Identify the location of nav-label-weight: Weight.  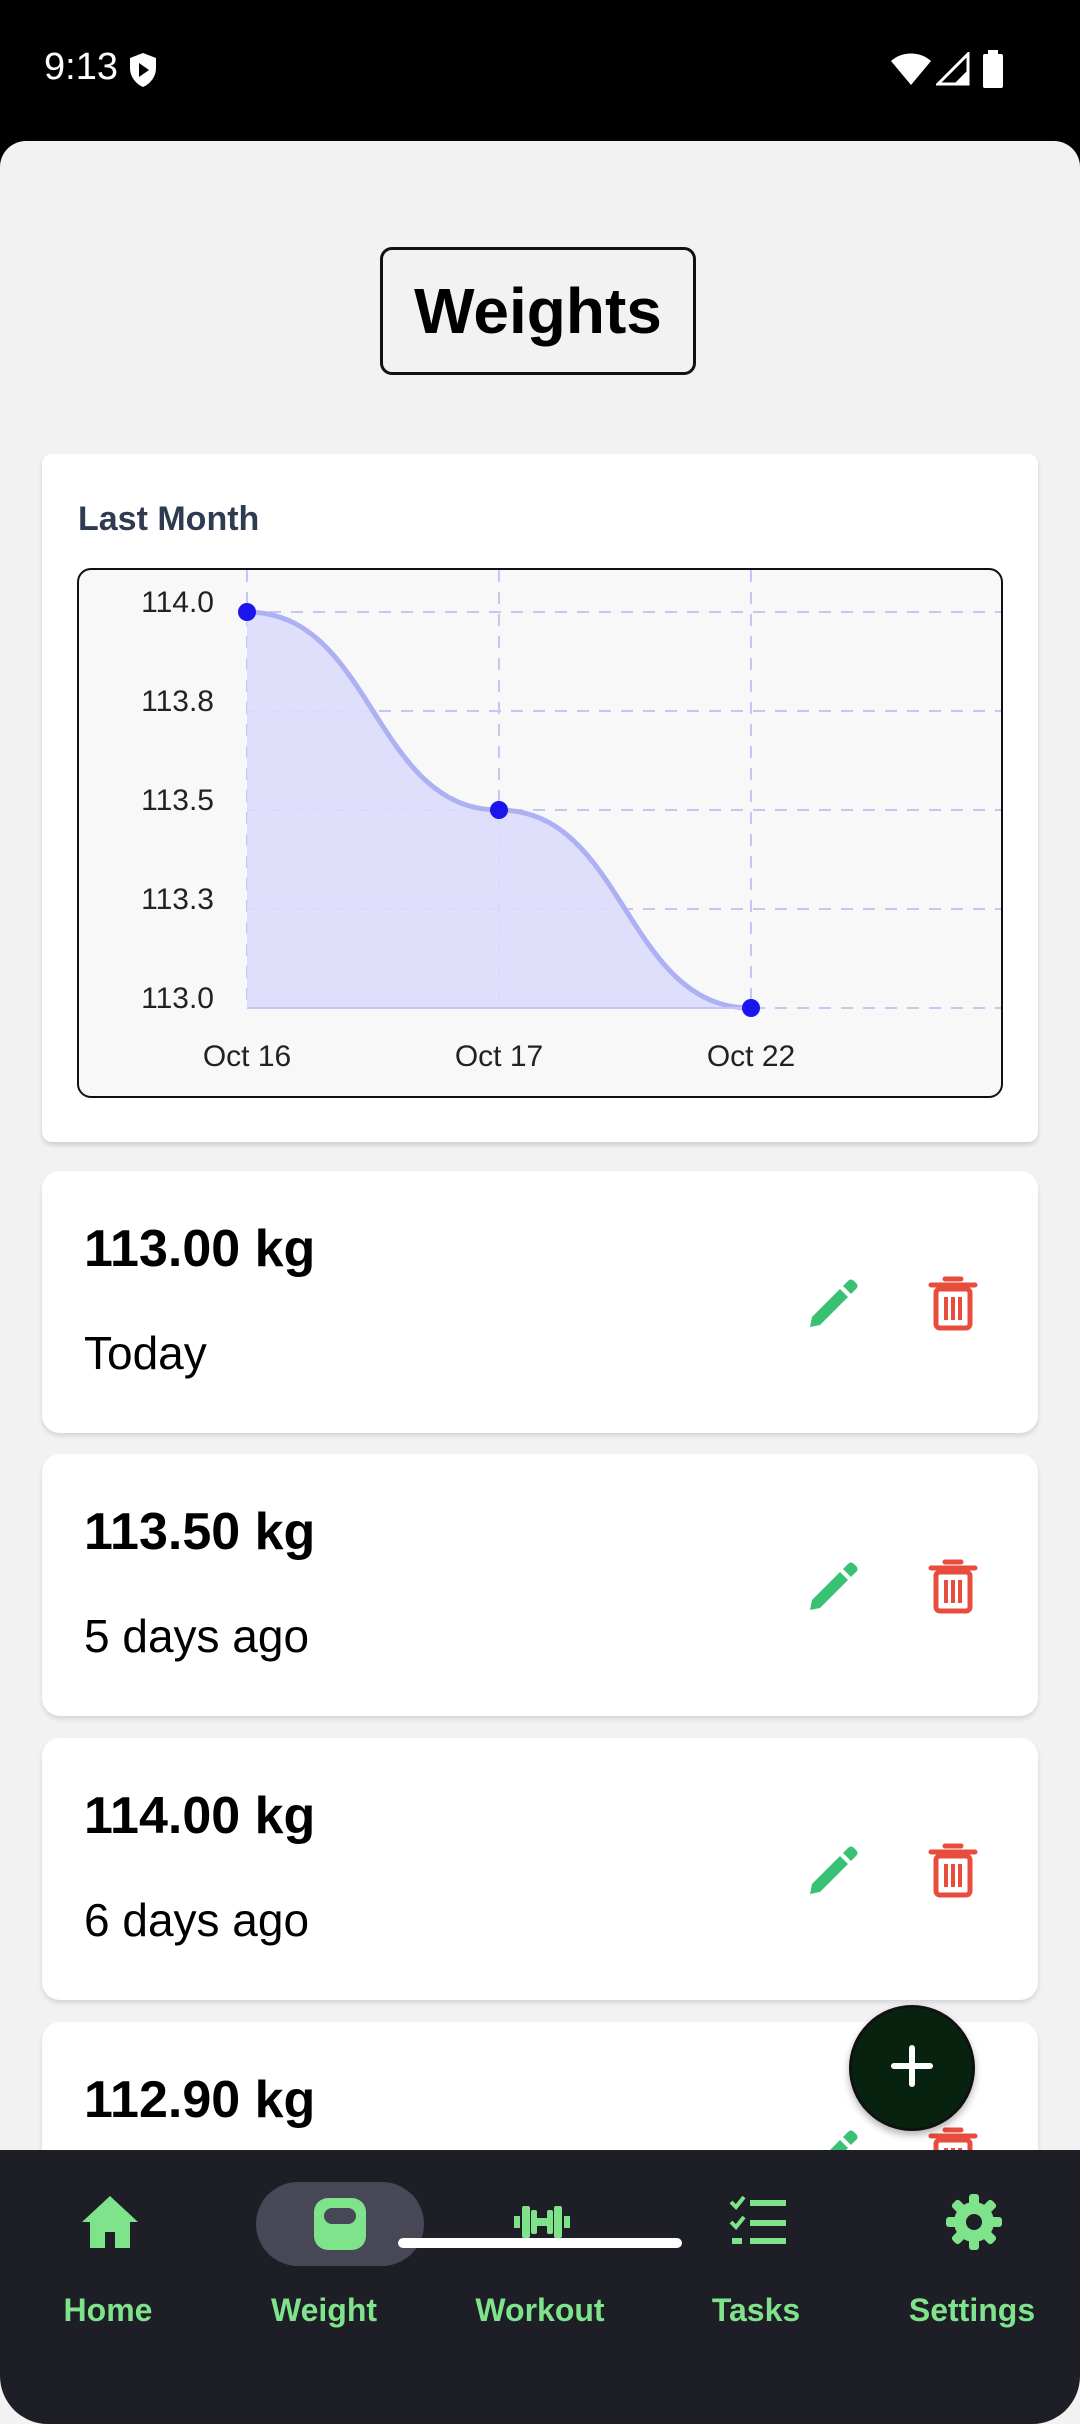
(324, 2310).